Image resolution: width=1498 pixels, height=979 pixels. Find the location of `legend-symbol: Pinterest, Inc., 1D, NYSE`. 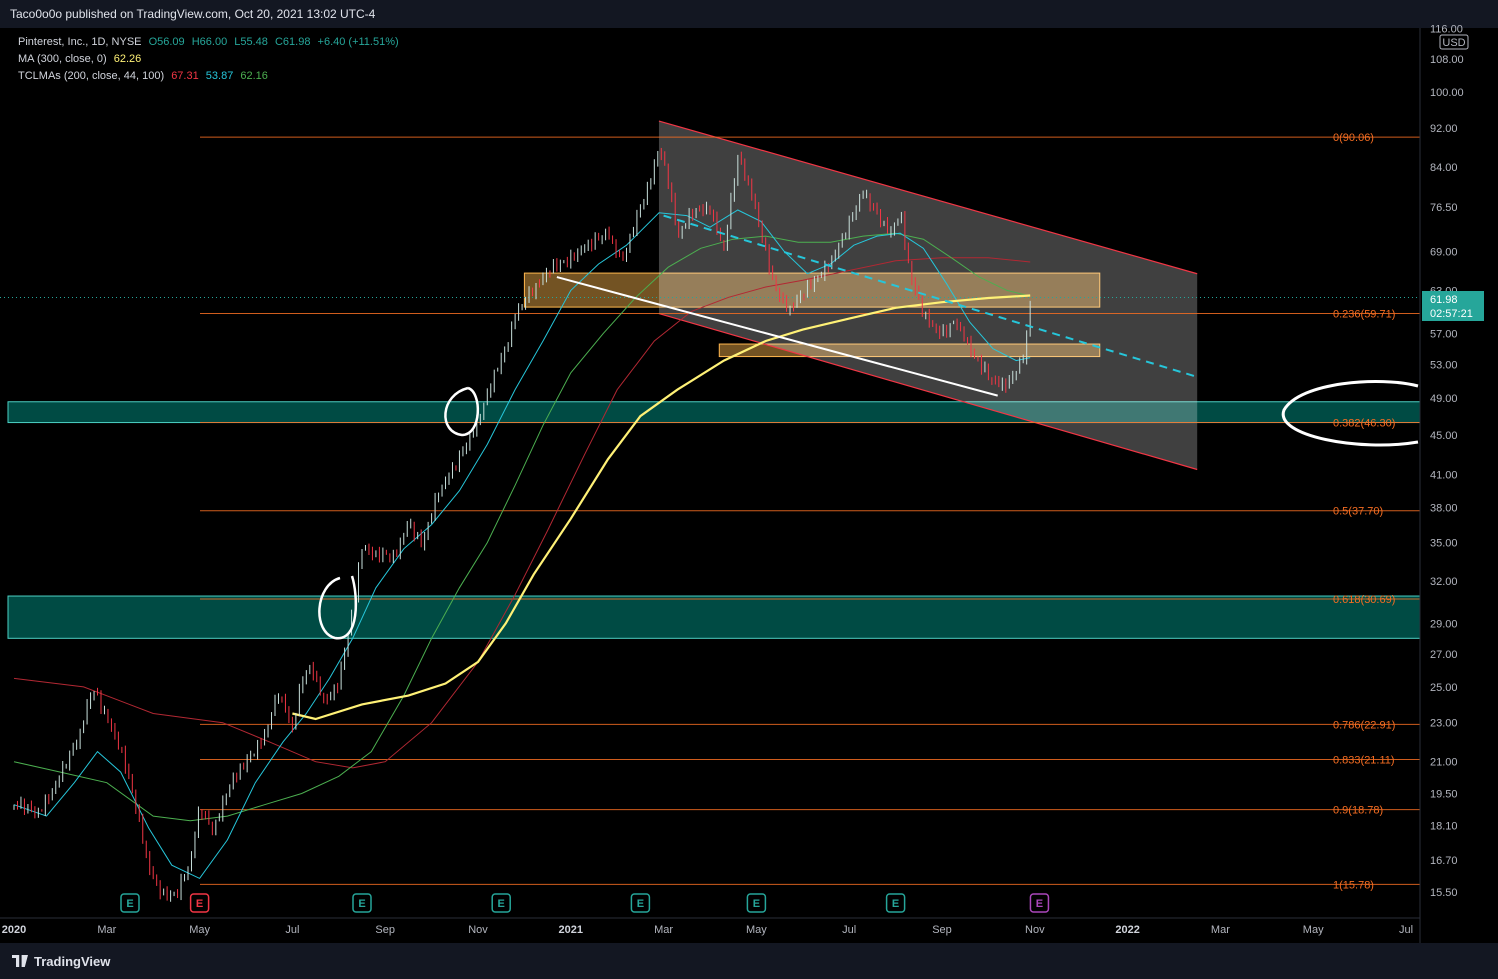

legend-symbol: Pinterest, Inc., 1D, NYSE is located at coordinates (80, 42).